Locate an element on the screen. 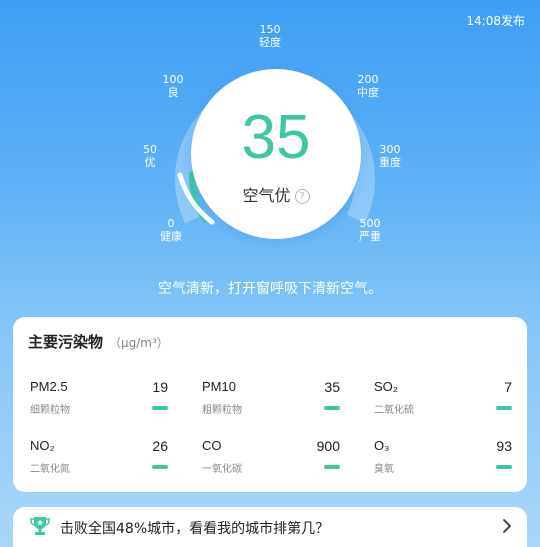  air-advice: 空气清新，打开窗呼吸下清新空气。 is located at coordinates (270, 289).